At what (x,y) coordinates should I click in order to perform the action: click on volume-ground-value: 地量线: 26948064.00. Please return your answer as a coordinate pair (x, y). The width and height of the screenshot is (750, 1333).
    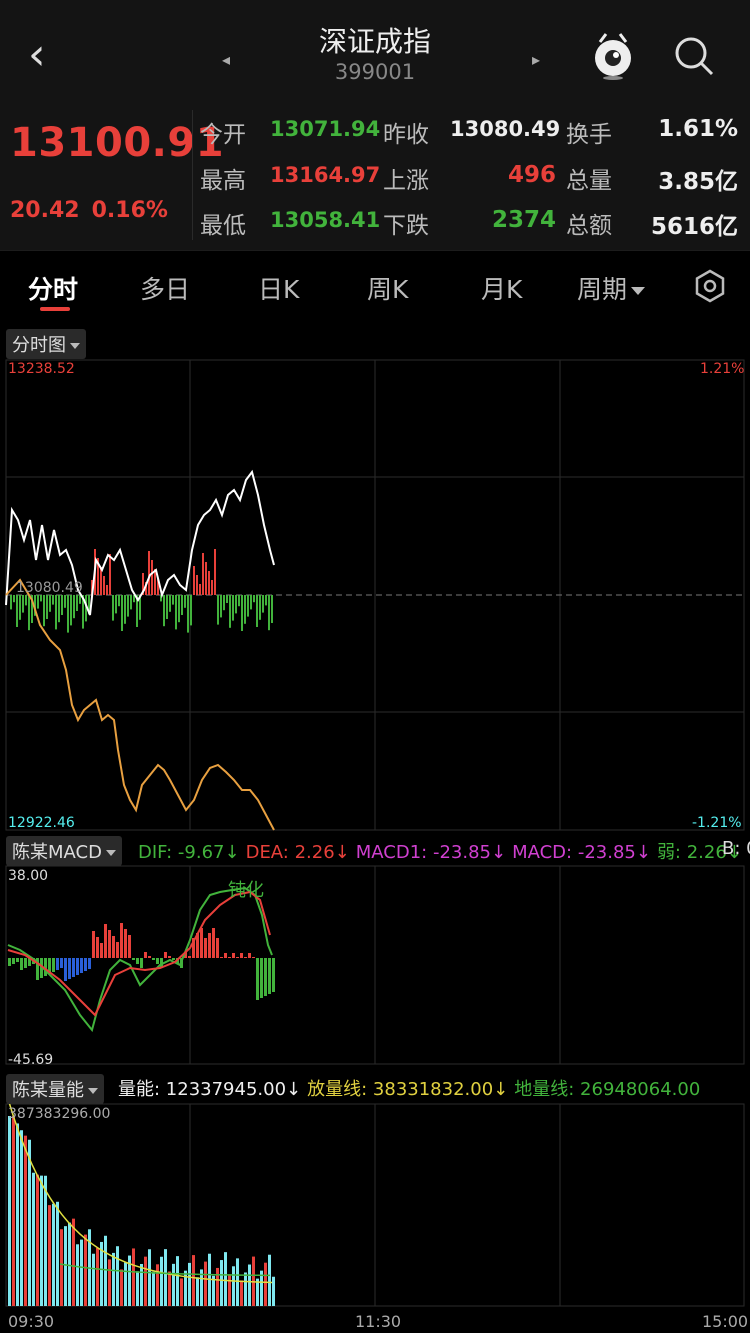
    Looking at the image, I should click on (607, 1089).